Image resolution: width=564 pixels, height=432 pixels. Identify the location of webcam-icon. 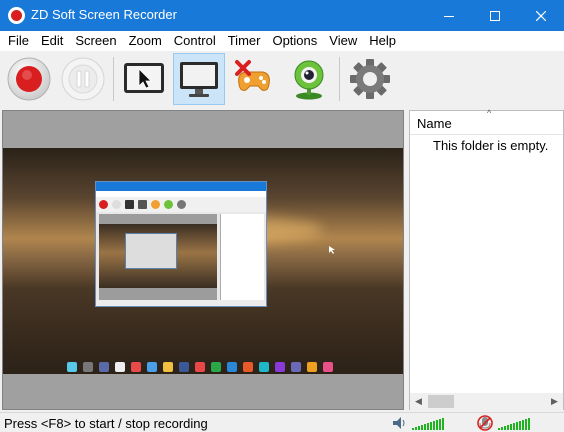
(309, 80).